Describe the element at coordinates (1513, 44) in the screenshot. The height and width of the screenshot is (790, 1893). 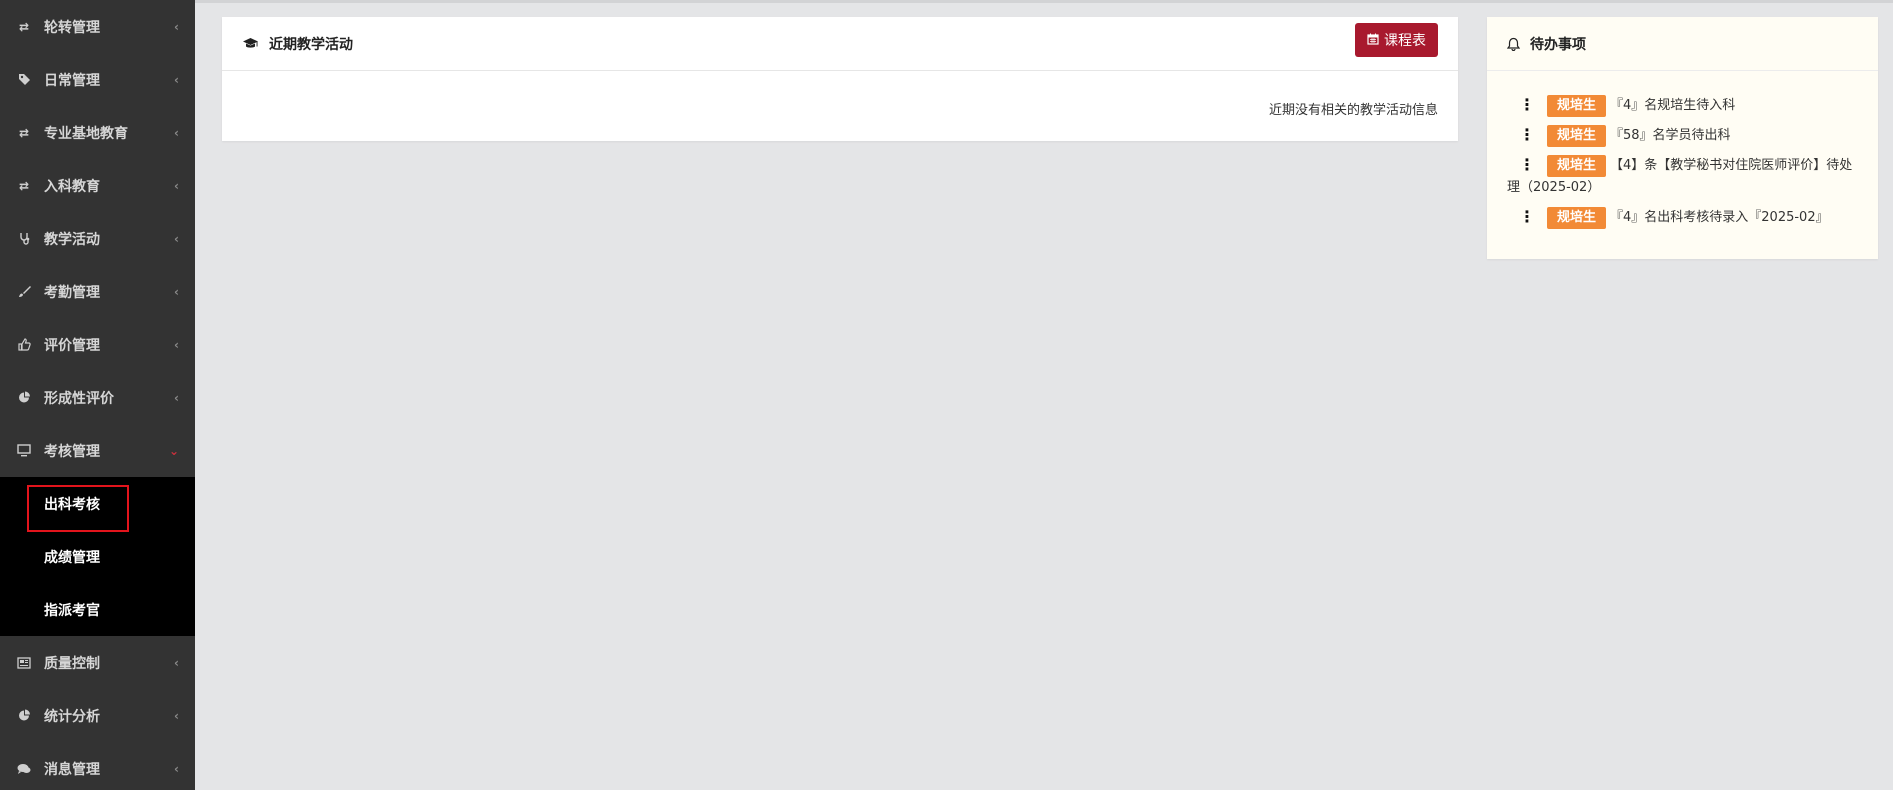
I see `bell-icon` at that location.